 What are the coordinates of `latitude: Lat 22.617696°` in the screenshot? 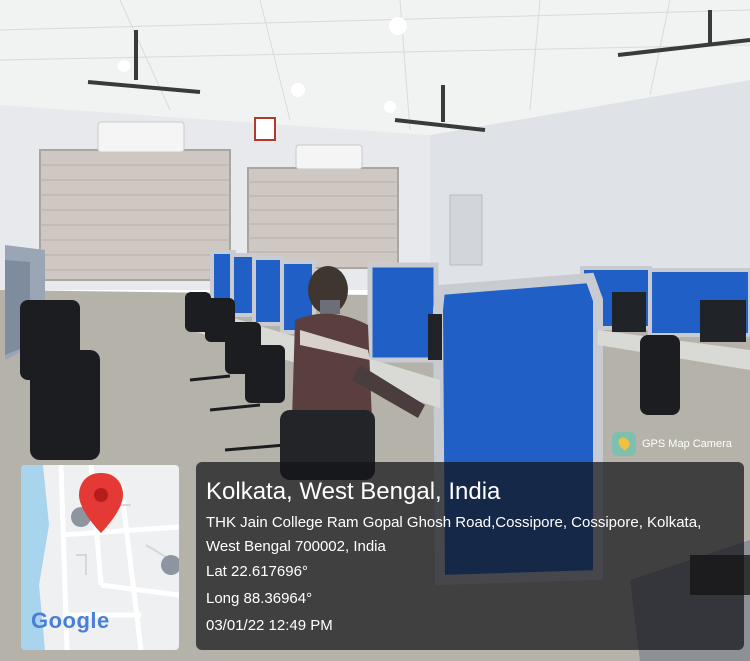 It's located at (257, 571).